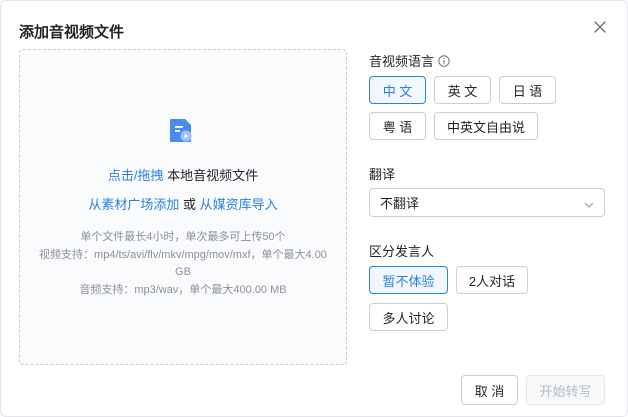 Image resolution: width=628 pixels, height=417 pixels. Describe the element at coordinates (462, 90) in the screenshot. I see `language-option-english: 英 文` at that location.